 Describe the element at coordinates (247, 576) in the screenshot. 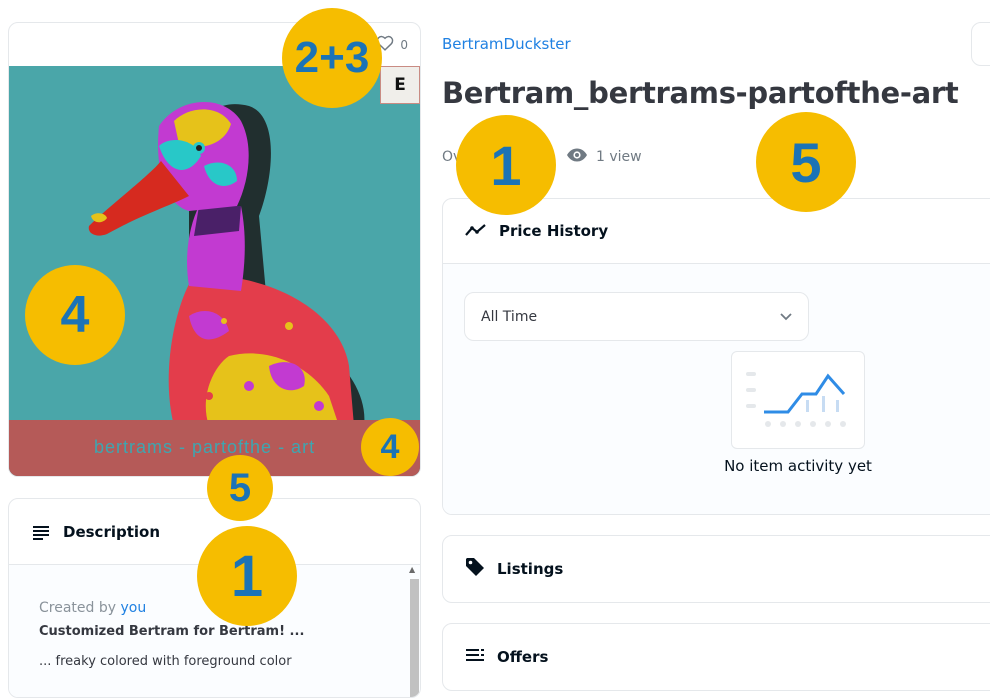

I see `annotation-marker-description: 1` at that location.